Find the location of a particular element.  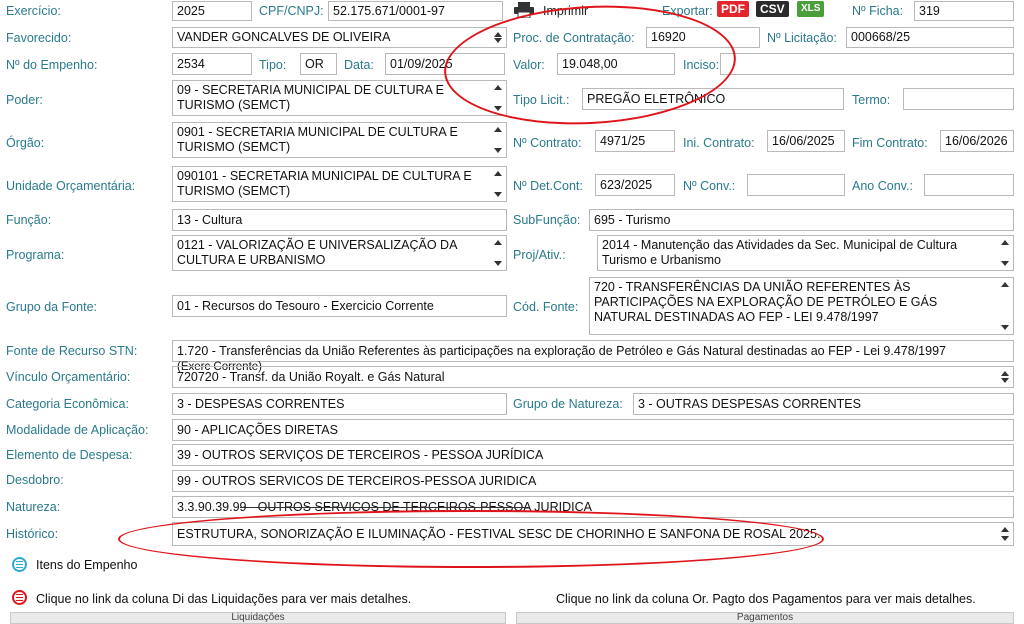

projativ-label: Proj/Ativ.: is located at coordinates (539, 255).